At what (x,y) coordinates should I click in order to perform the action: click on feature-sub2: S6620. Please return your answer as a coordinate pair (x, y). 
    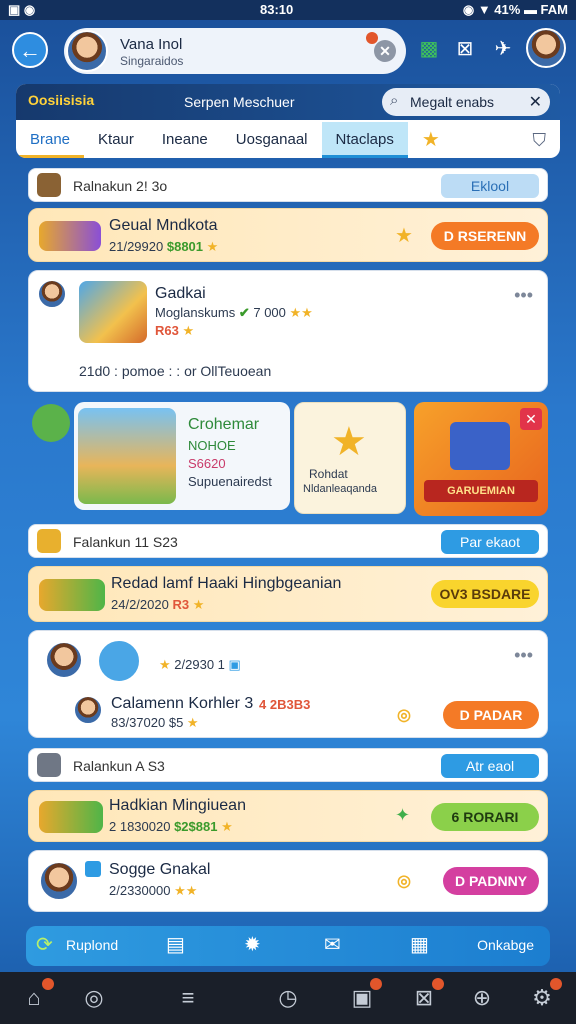
    Looking at the image, I should click on (207, 463).